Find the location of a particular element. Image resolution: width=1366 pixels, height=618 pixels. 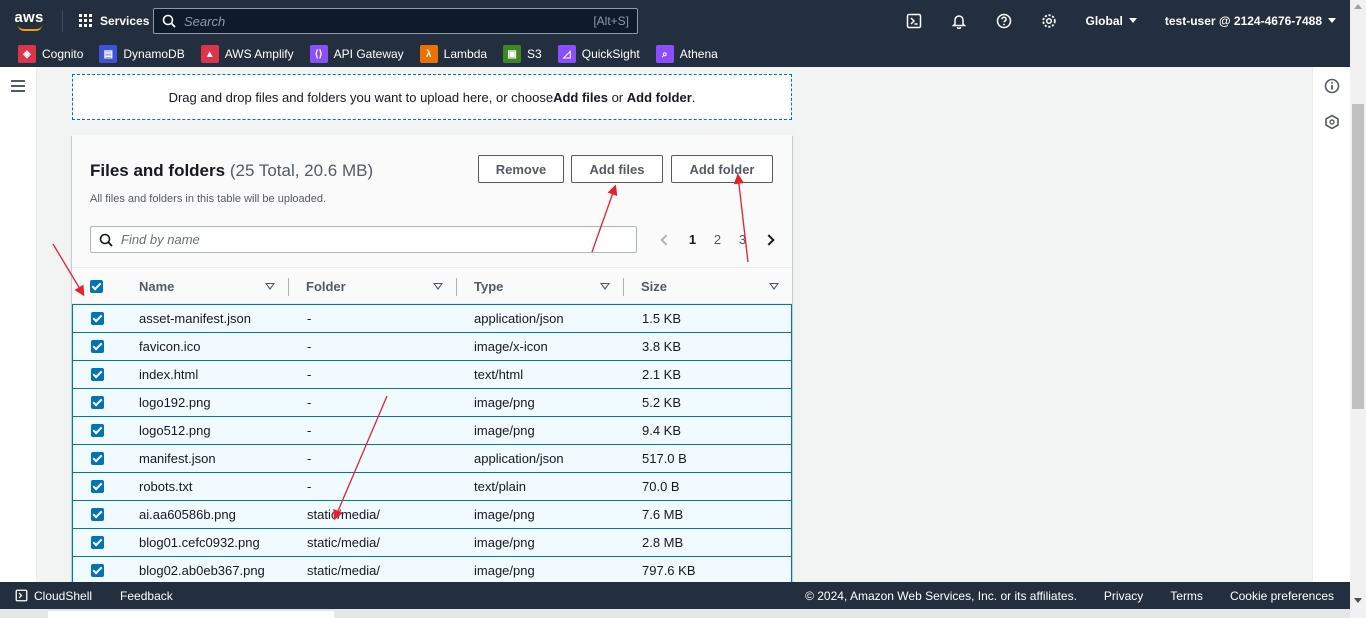

page-scrollbar is located at coordinates (1358, 309).